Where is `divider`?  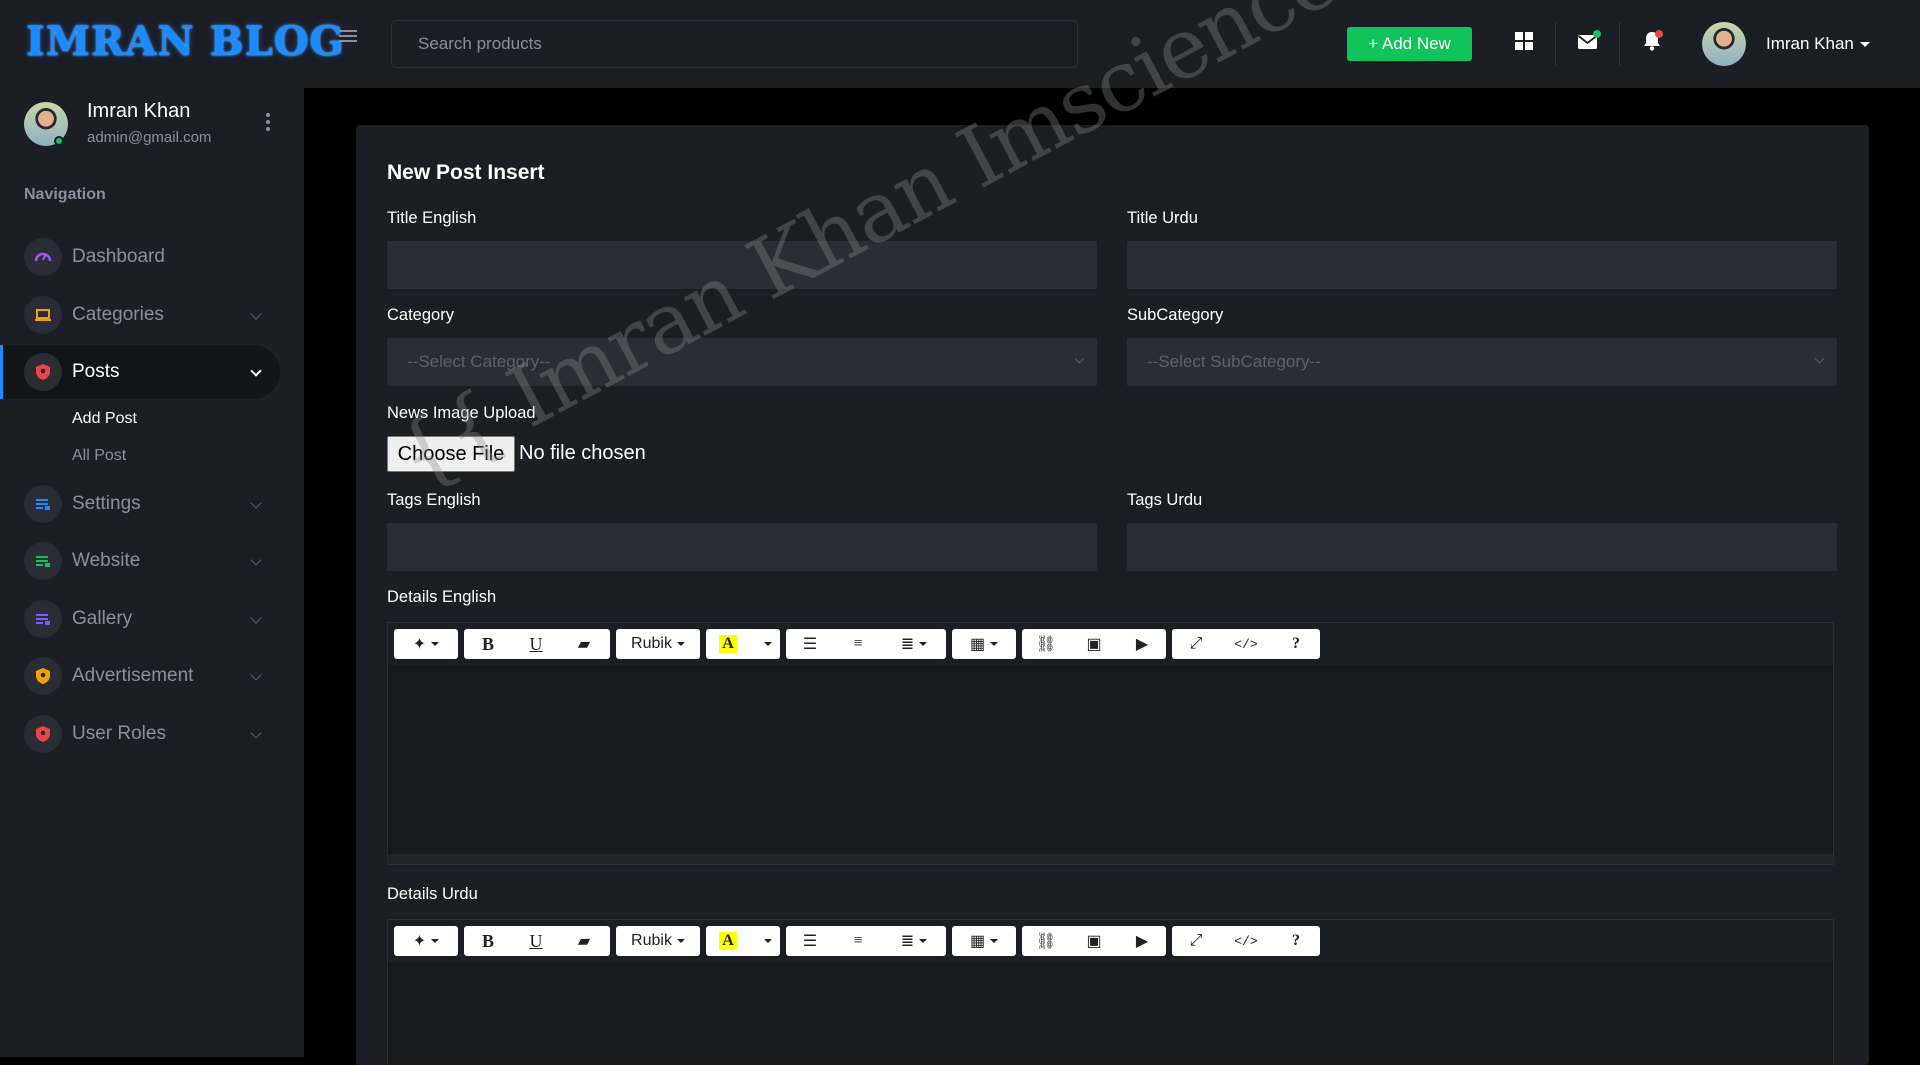 divider is located at coordinates (1555, 44).